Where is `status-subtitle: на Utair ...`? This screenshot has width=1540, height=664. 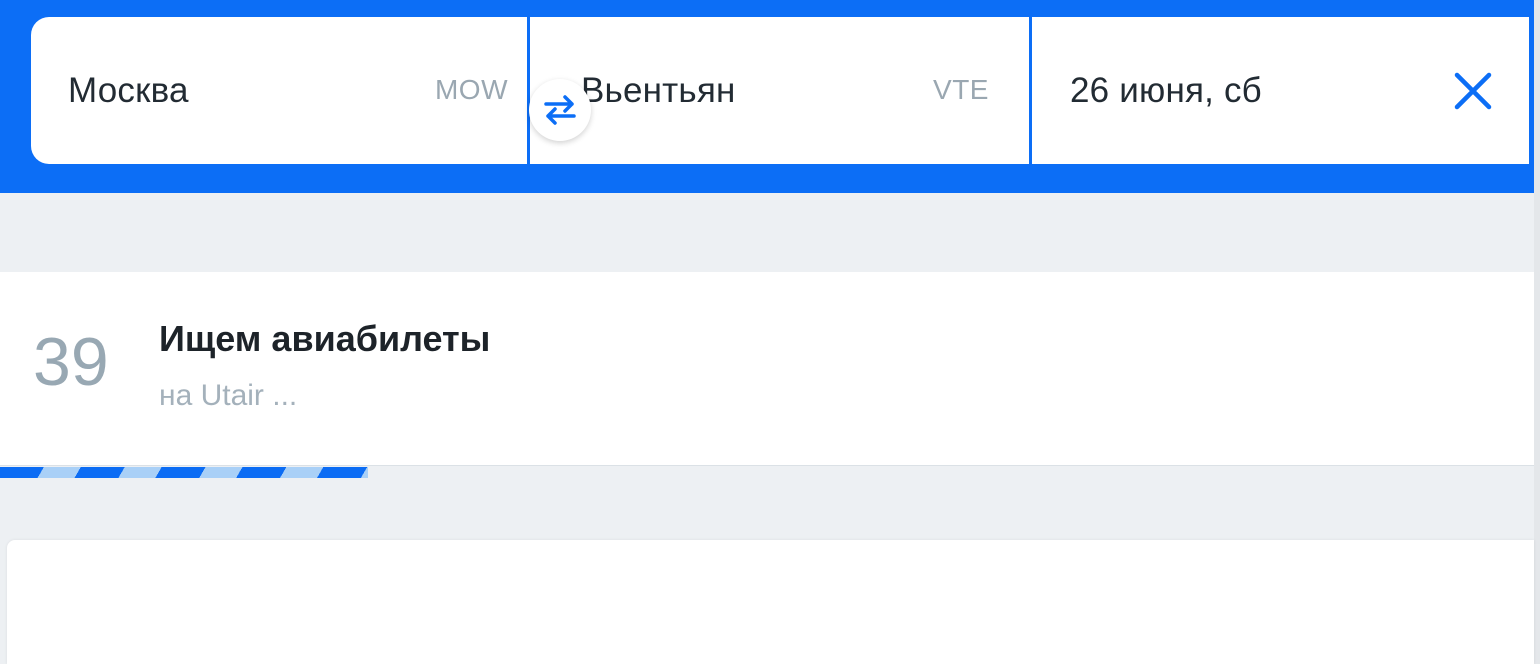
status-subtitle: на Utair ... is located at coordinates (228, 395).